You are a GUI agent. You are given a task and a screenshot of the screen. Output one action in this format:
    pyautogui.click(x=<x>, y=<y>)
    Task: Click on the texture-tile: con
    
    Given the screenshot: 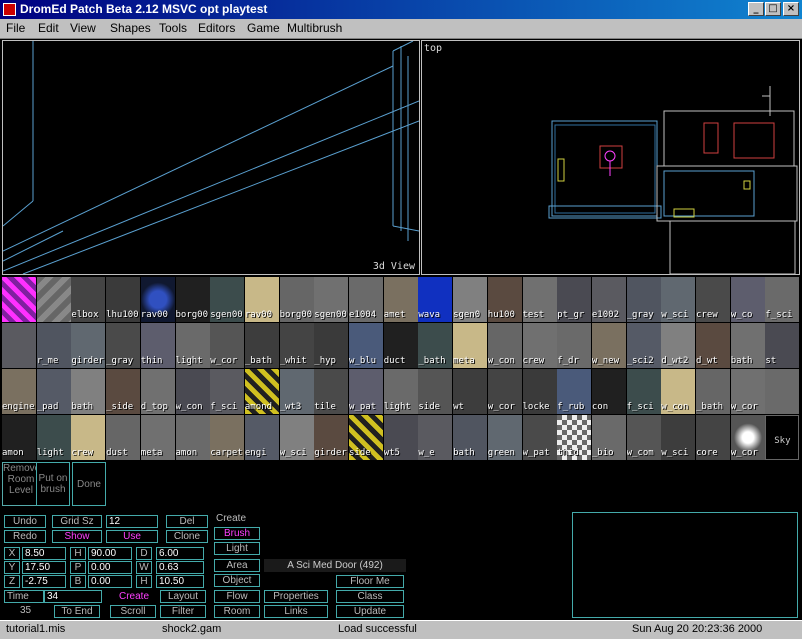 What is the action you would take?
    pyautogui.click(x=608, y=391)
    